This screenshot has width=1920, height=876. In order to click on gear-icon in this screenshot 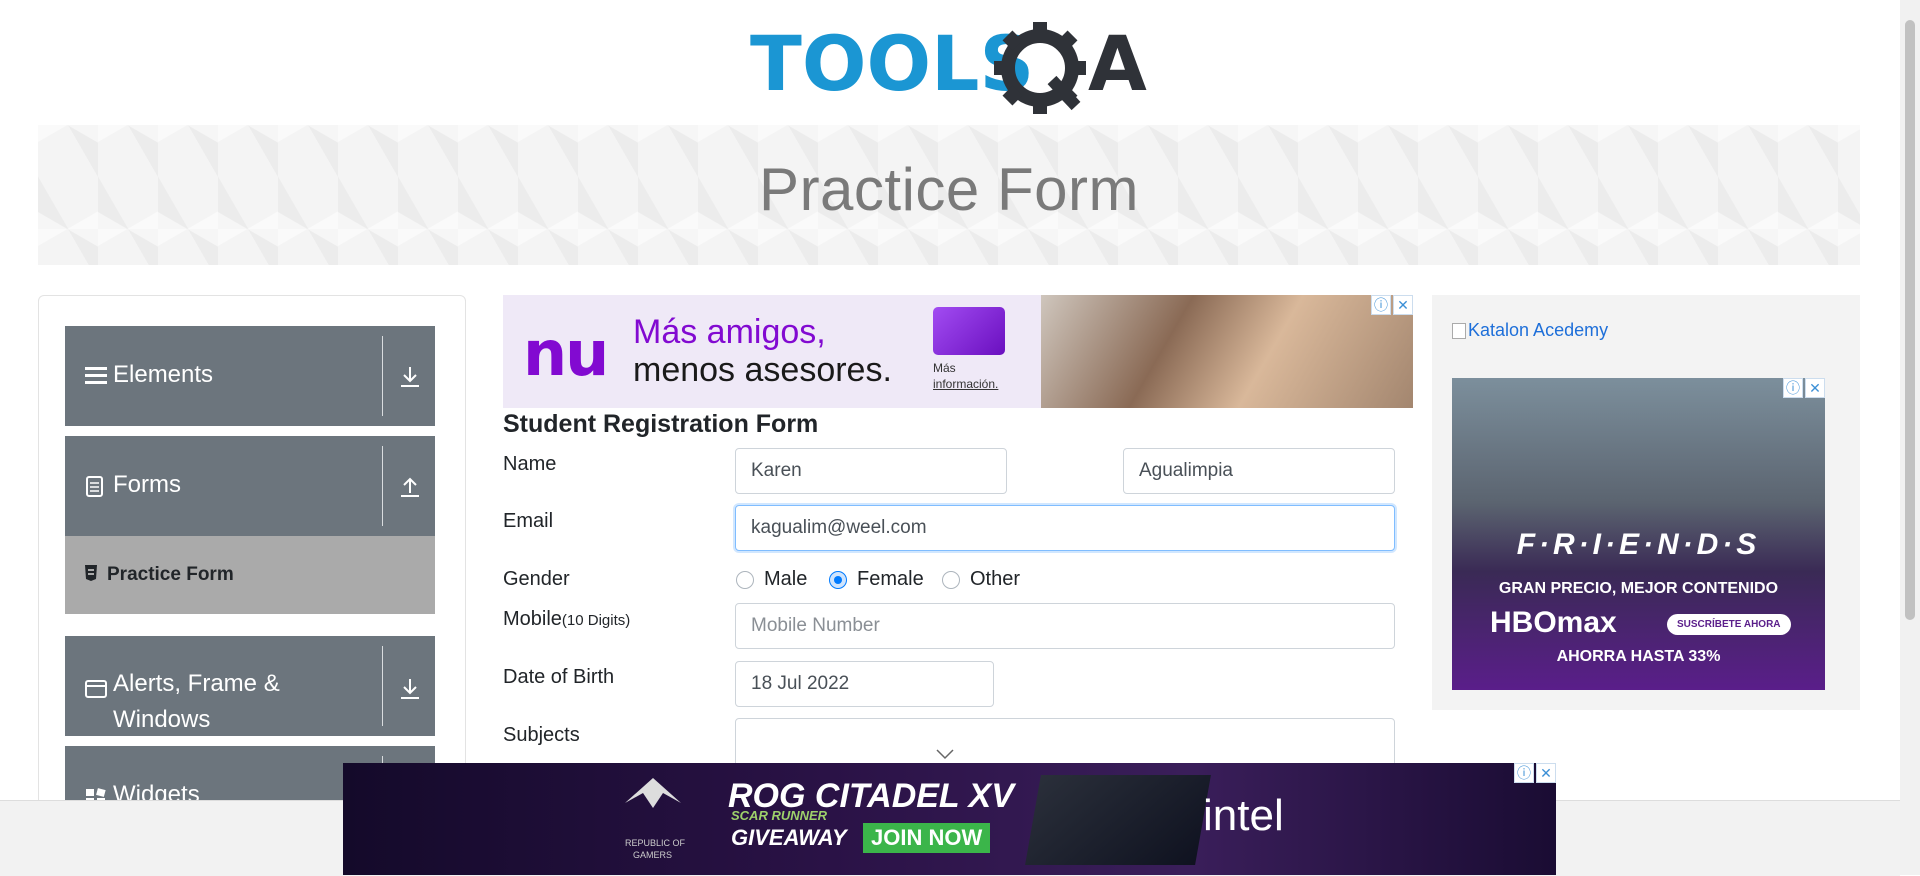, I will do `click(1040, 68)`.